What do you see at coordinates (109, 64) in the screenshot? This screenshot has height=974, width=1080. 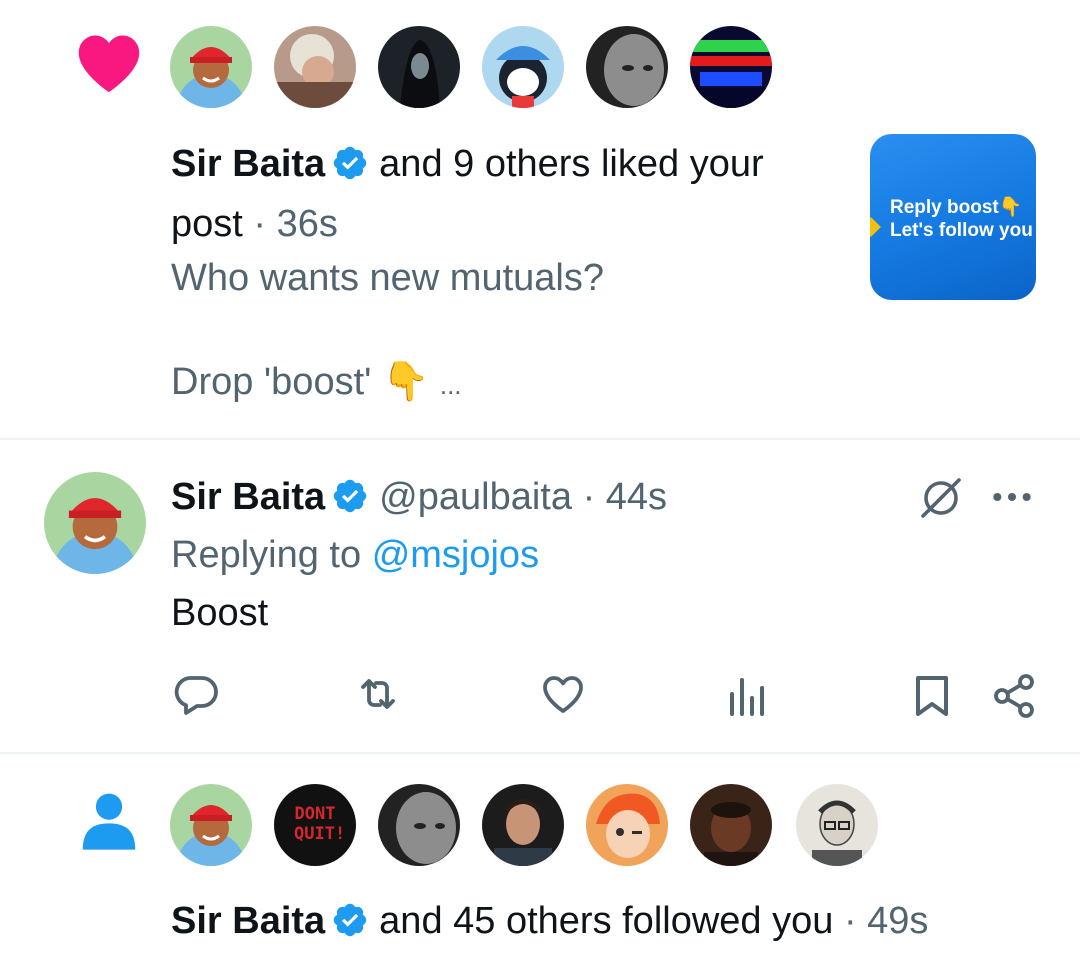 I see `heart-icon` at bounding box center [109, 64].